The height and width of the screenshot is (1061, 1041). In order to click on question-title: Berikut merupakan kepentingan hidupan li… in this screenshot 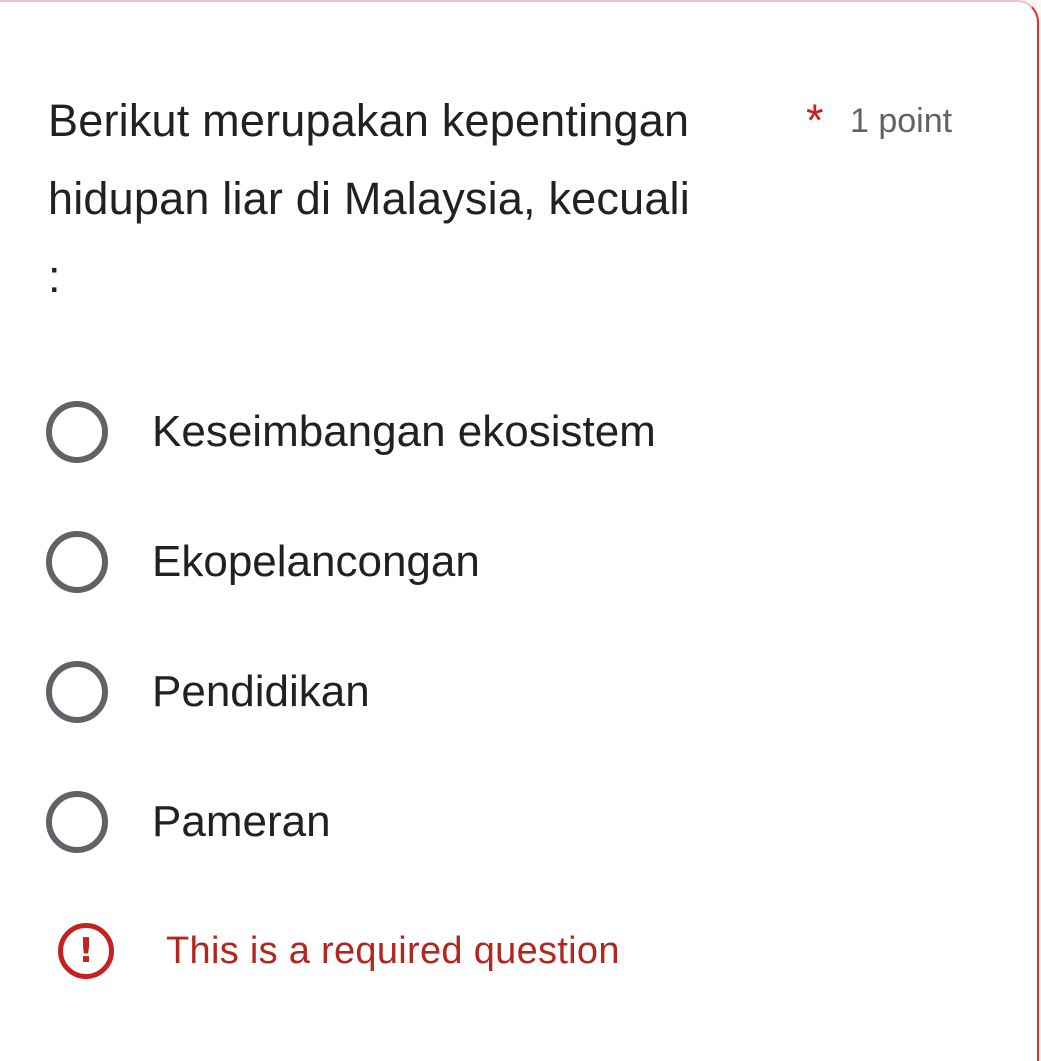, I will do `click(369, 198)`.